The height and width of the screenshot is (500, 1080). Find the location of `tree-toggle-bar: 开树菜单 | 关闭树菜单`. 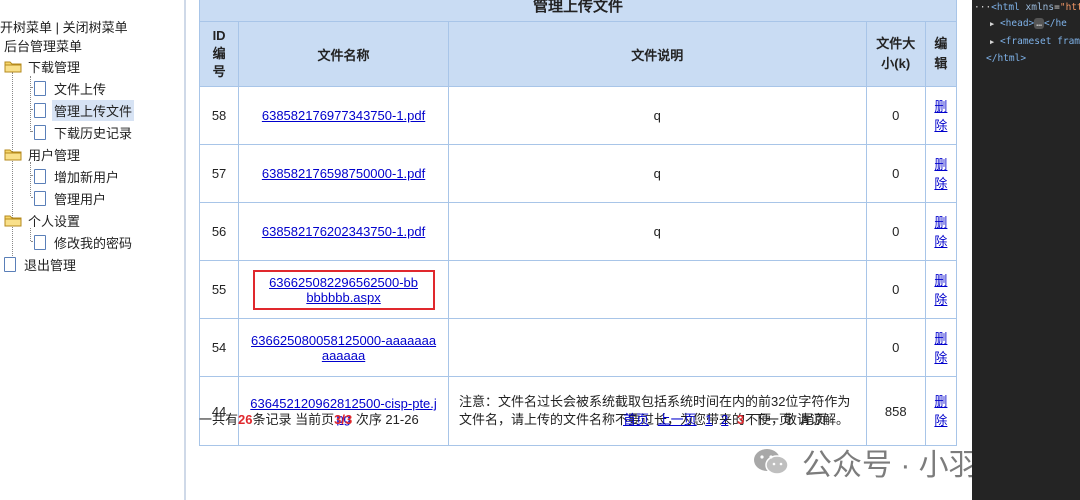

tree-toggle-bar: 开树菜单 | 关闭树菜单 is located at coordinates (64, 26).